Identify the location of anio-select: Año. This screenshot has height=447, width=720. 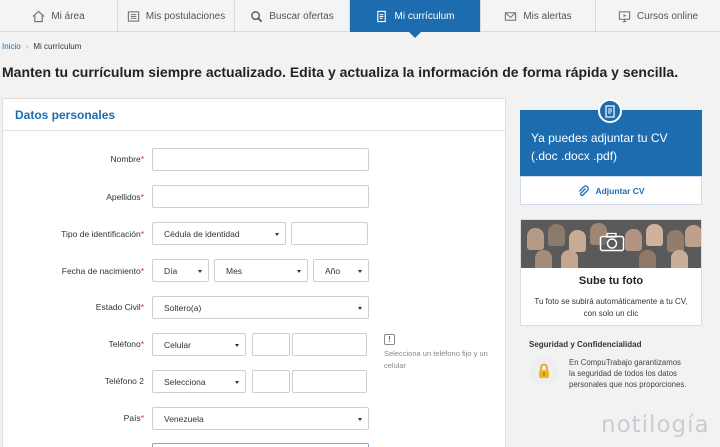
(341, 270).